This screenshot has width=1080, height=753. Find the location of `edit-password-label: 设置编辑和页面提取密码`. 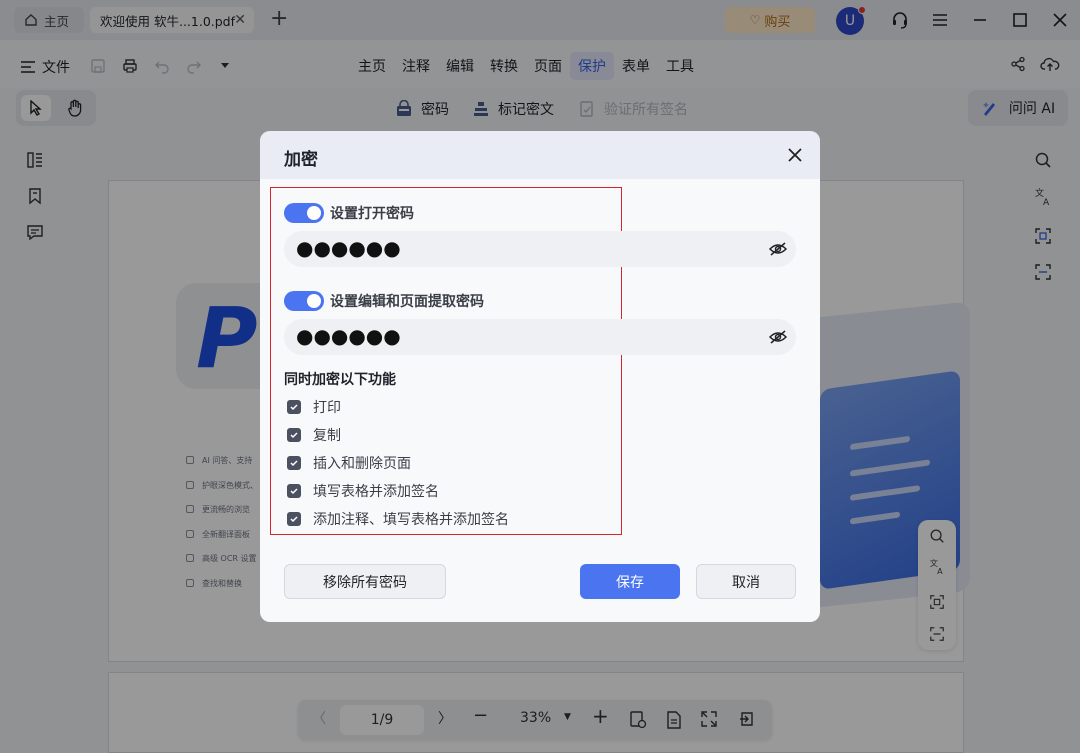

edit-password-label: 设置编辑和页面提取密码 is located at coordinates (407, 302).